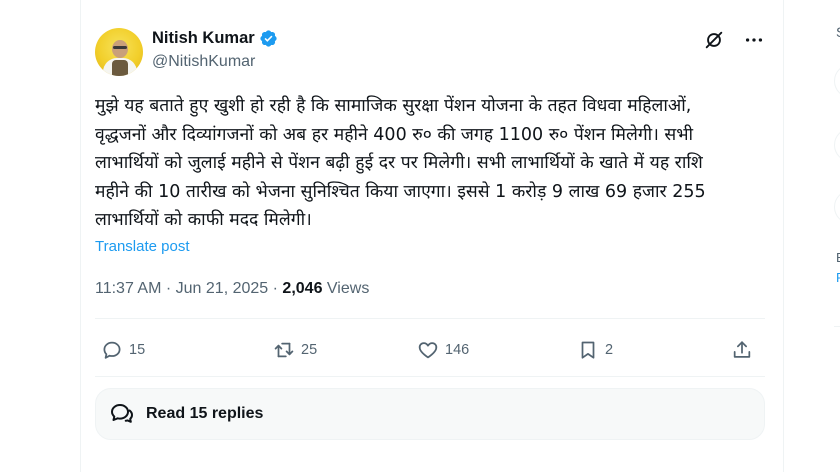  Describe the element at coordinates (222, 288) in the screenshot. I see `post-date: Jun 21, 2025` at that location.